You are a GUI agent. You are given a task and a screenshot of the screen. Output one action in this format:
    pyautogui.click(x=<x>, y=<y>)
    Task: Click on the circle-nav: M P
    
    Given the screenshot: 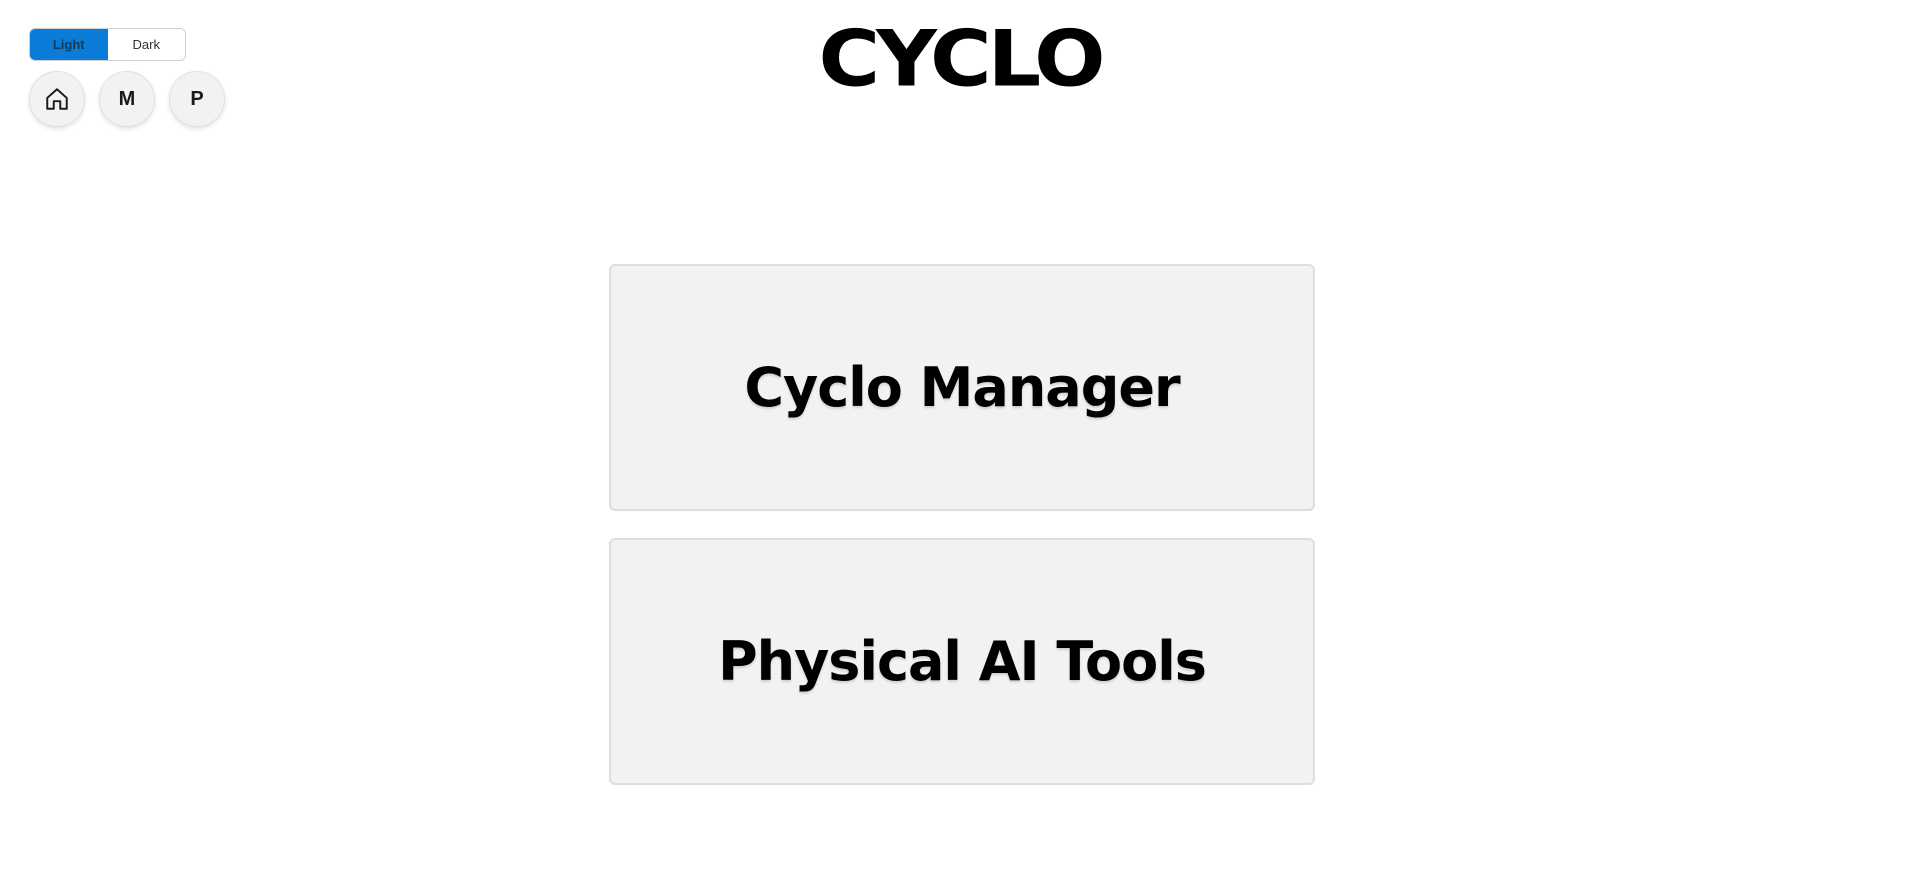 What is the action you would take?
    pyautogui.click(x=127, y=99)
    